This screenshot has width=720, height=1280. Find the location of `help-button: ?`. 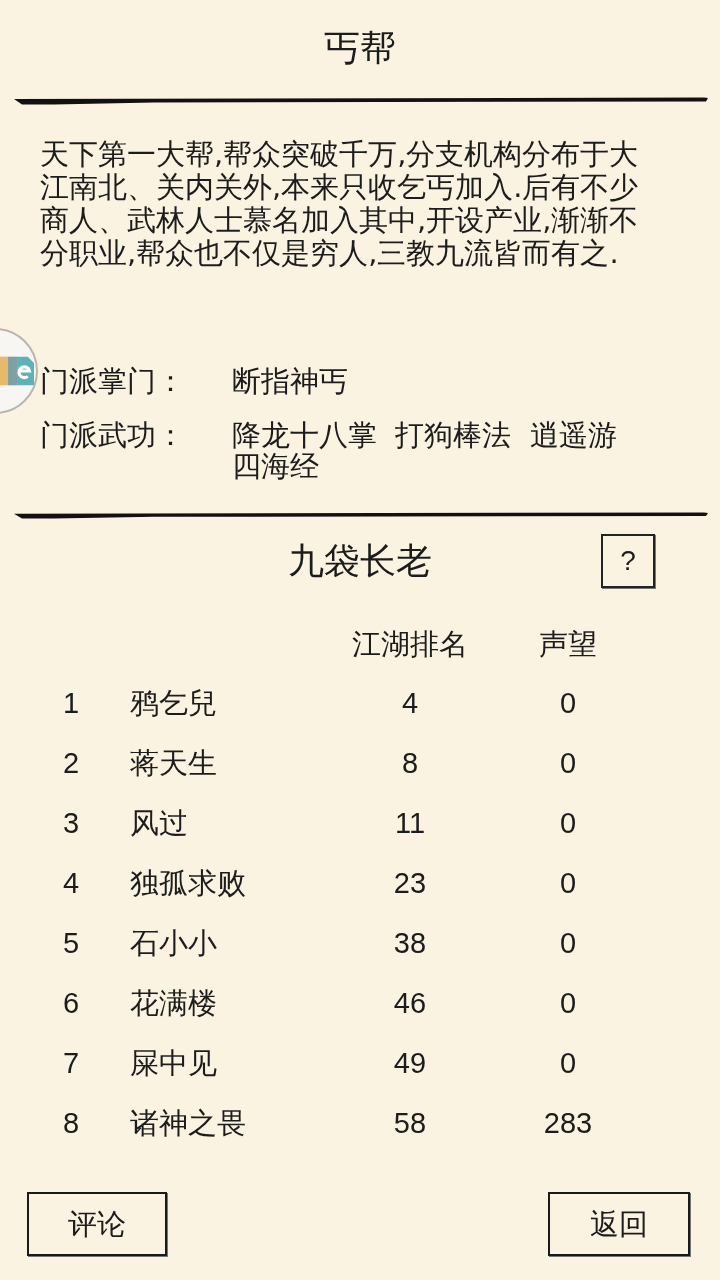

help-button: ? is located at coordinates (628, 561).